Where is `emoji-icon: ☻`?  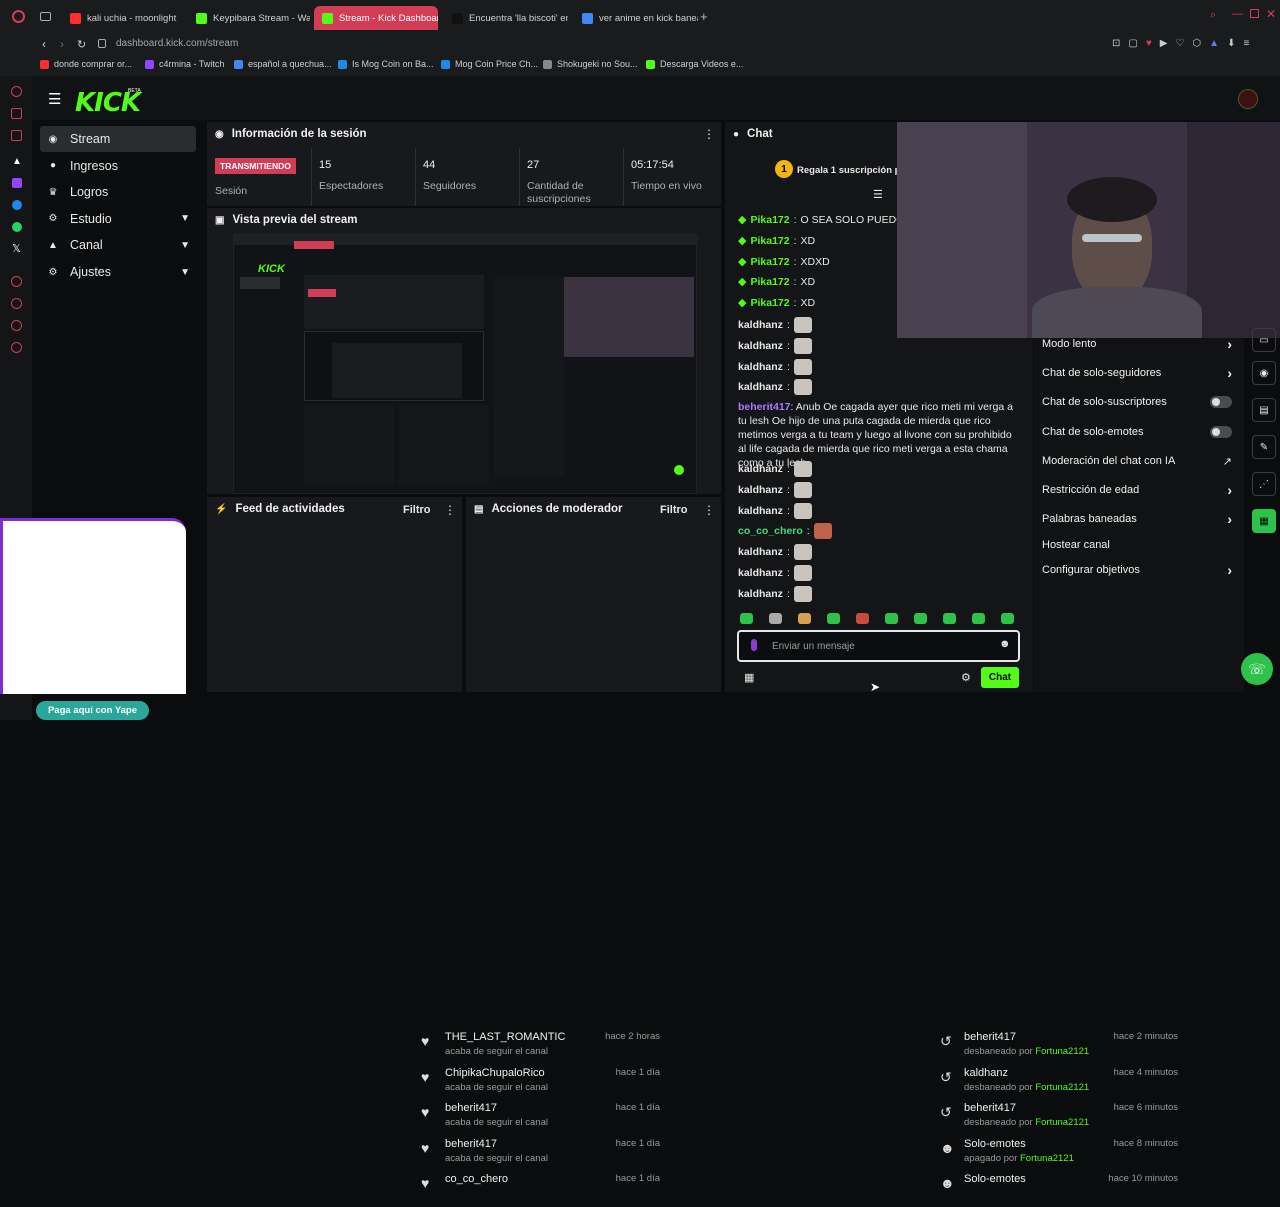
emoji-icon: ☻ is located at coordinates (1005, 644).